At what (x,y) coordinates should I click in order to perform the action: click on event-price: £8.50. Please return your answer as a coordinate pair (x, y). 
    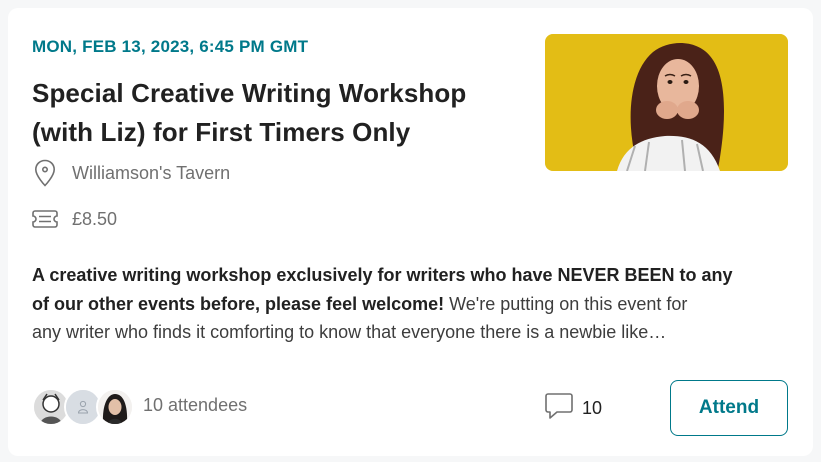
    Looking at the image, I should click on (95, 218).